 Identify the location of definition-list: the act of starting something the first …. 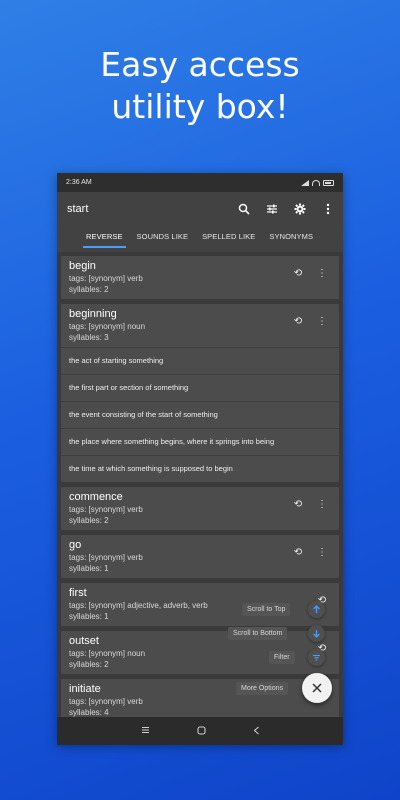
(200, 414).